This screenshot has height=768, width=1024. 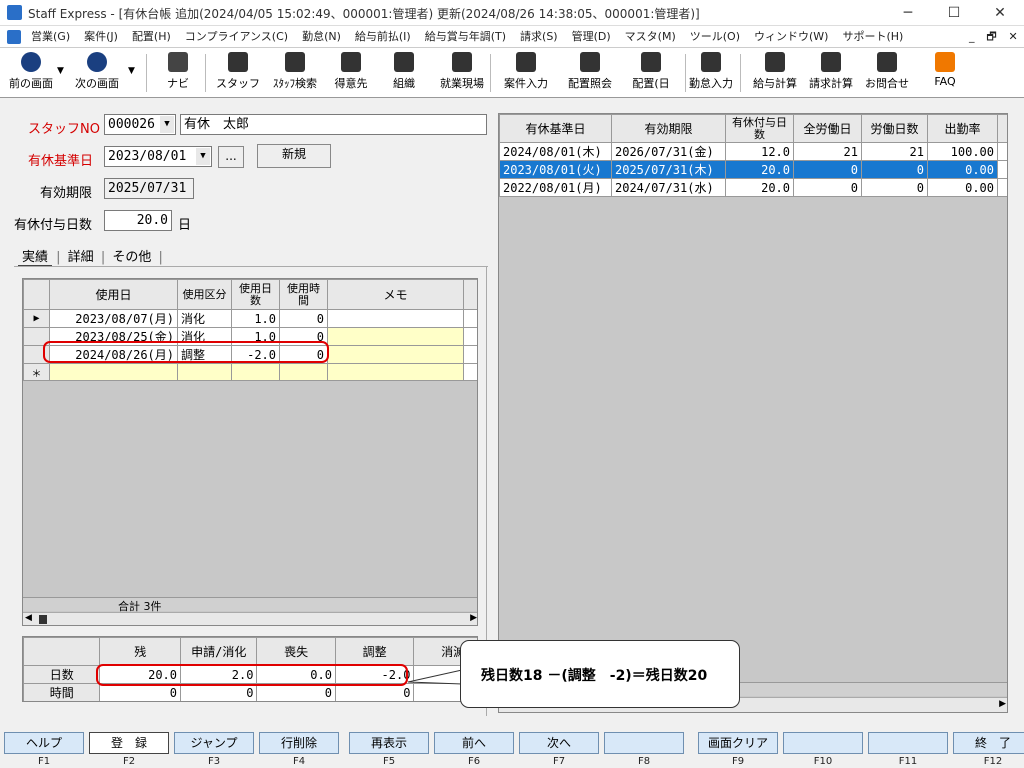 What do you see at coordinates (831, 73) in the screenshot?
I see `billing-calc-button: 請求計算` at bounding box center [831, 73].